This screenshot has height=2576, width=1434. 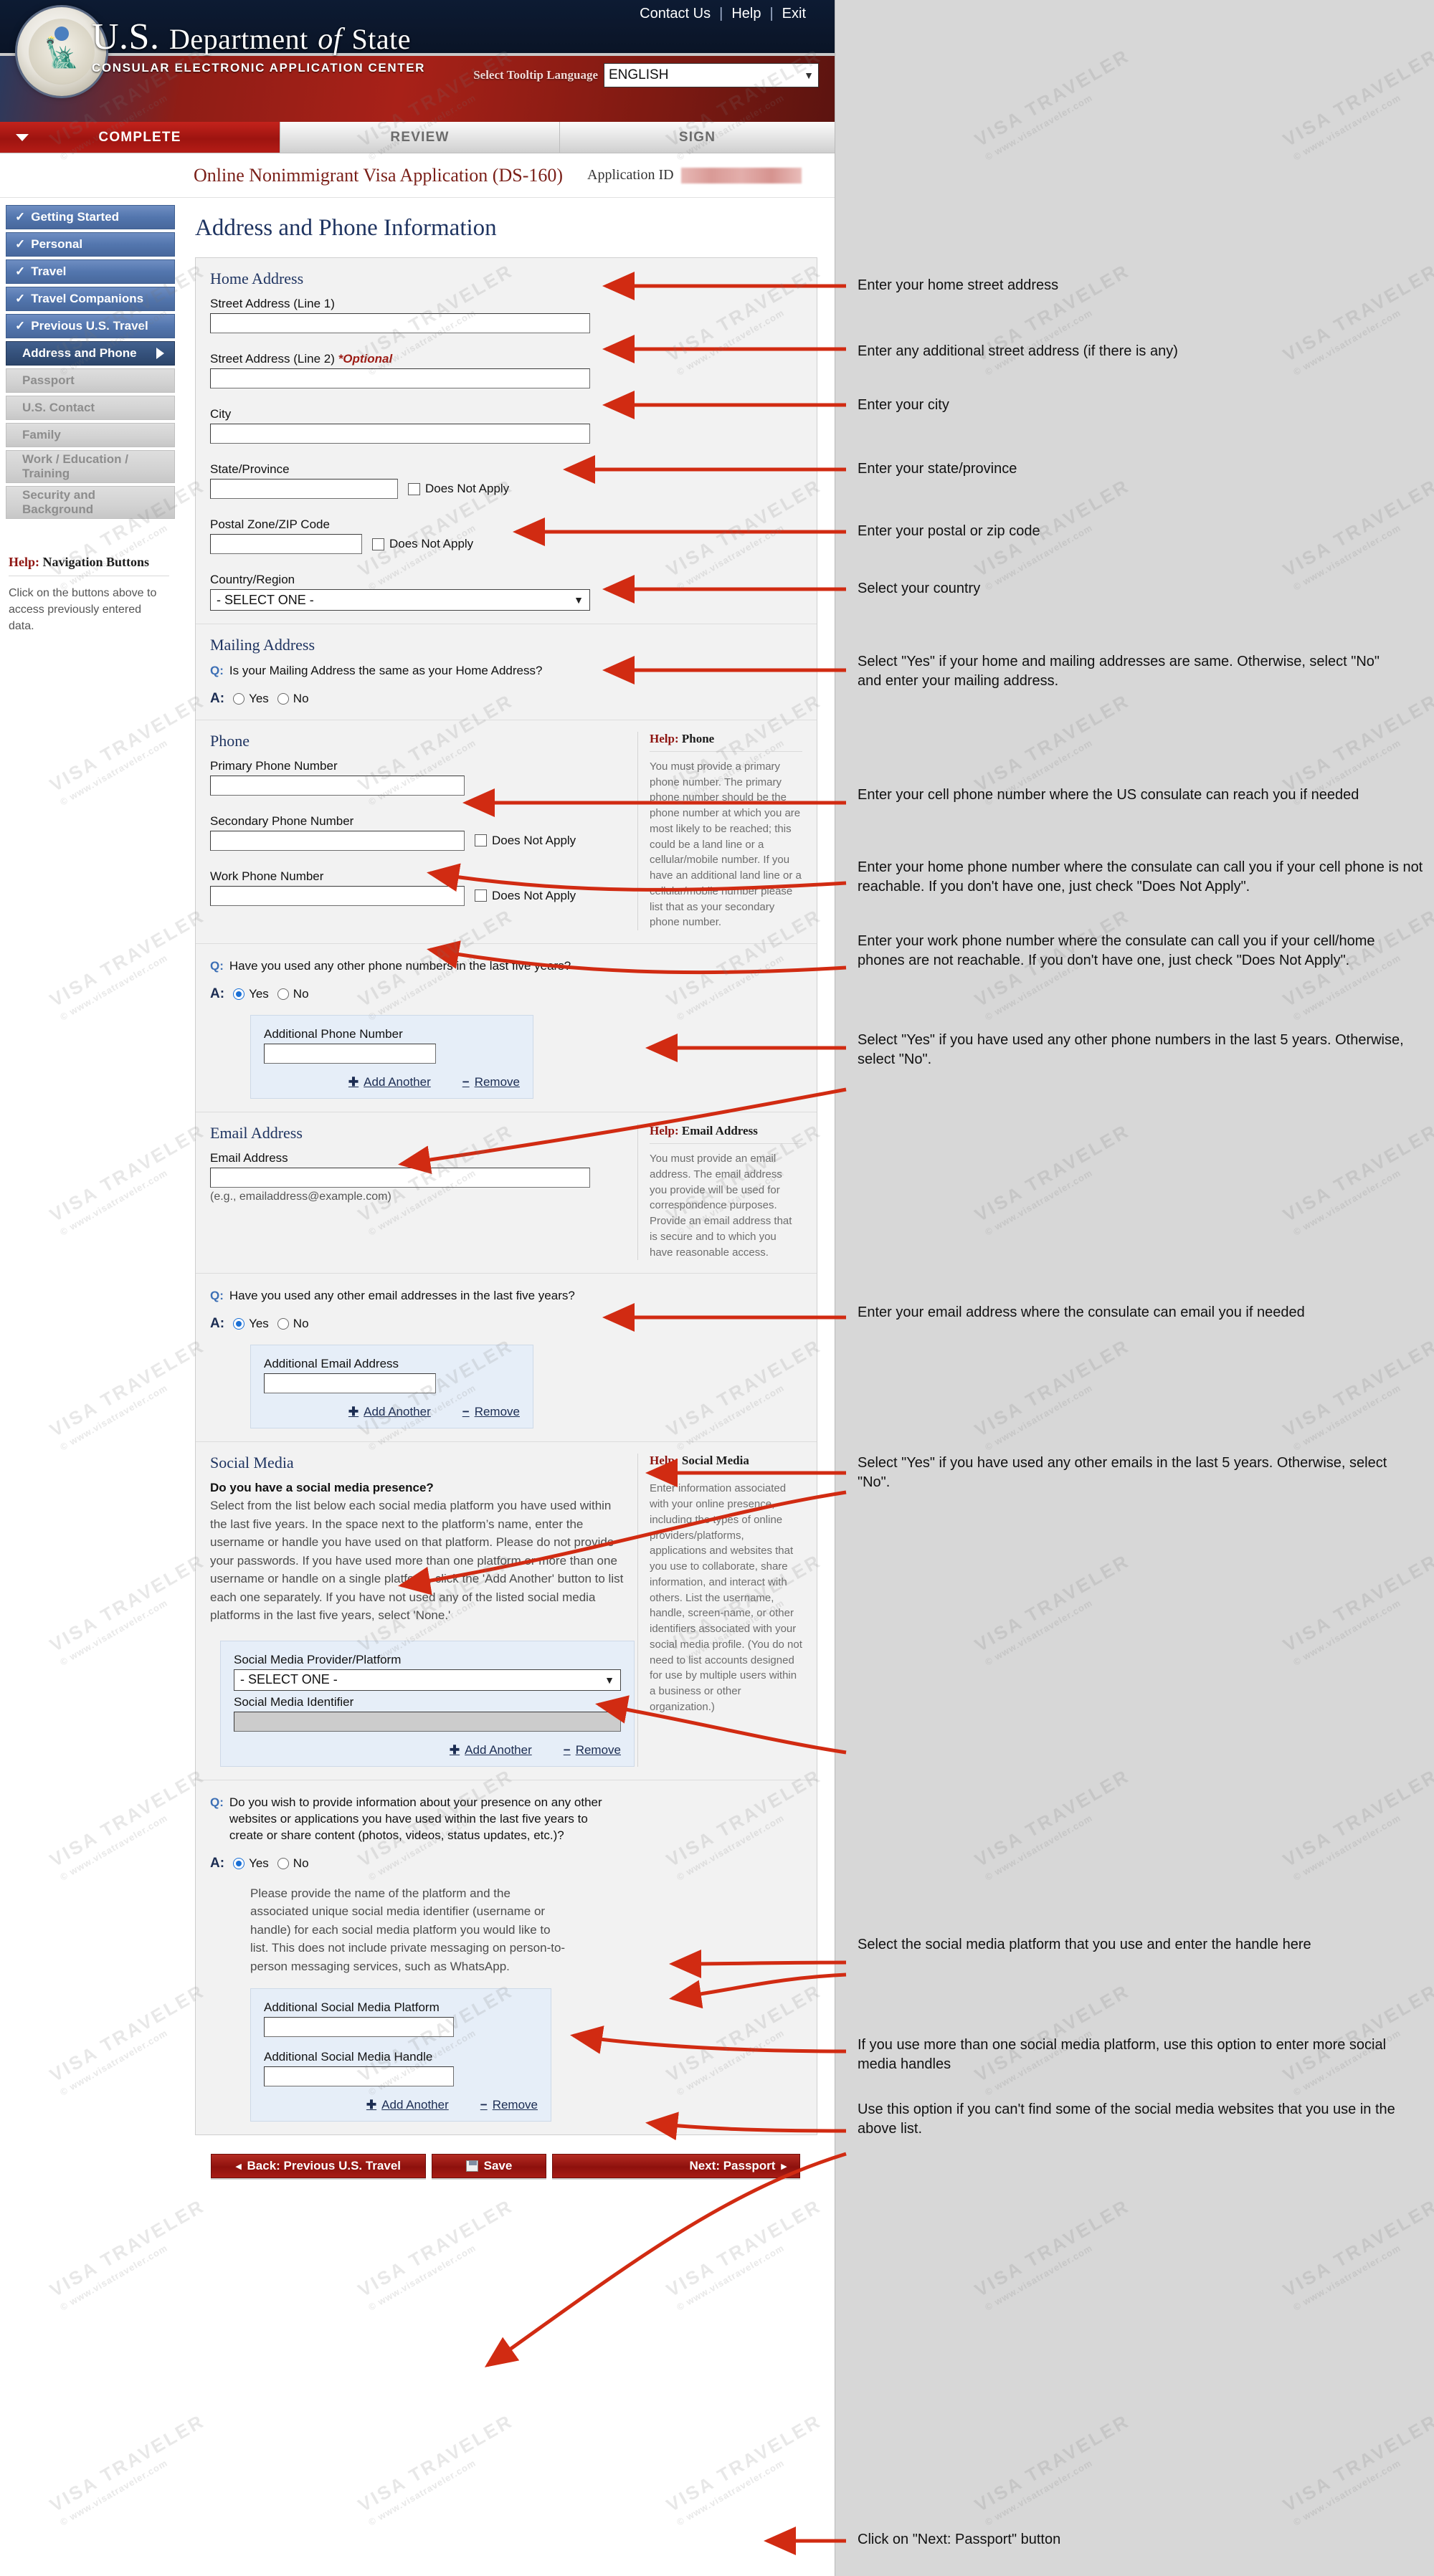 I want to click on step-sign: SIGN, so click(x=697, y=137).